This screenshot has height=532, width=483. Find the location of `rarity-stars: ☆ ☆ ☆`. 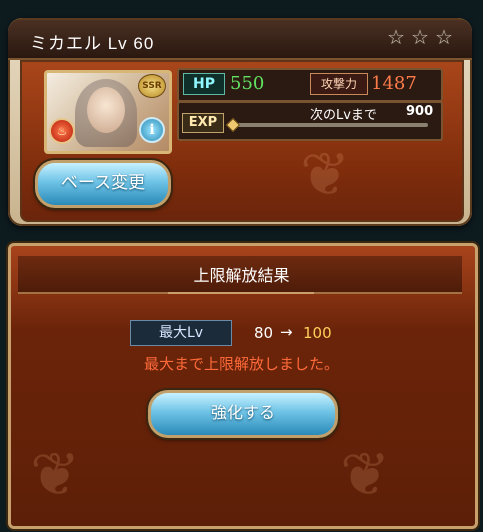

rarity-stars: ☆ ☆ ☆ is located at coordinates (421, 37).